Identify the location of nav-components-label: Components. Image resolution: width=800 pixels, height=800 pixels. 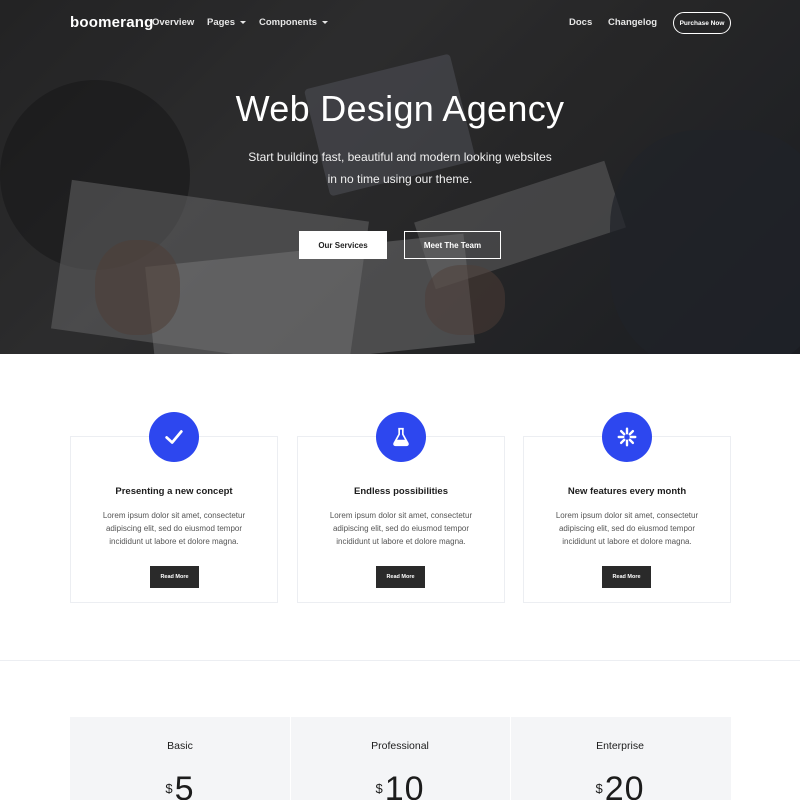
(288, 22).